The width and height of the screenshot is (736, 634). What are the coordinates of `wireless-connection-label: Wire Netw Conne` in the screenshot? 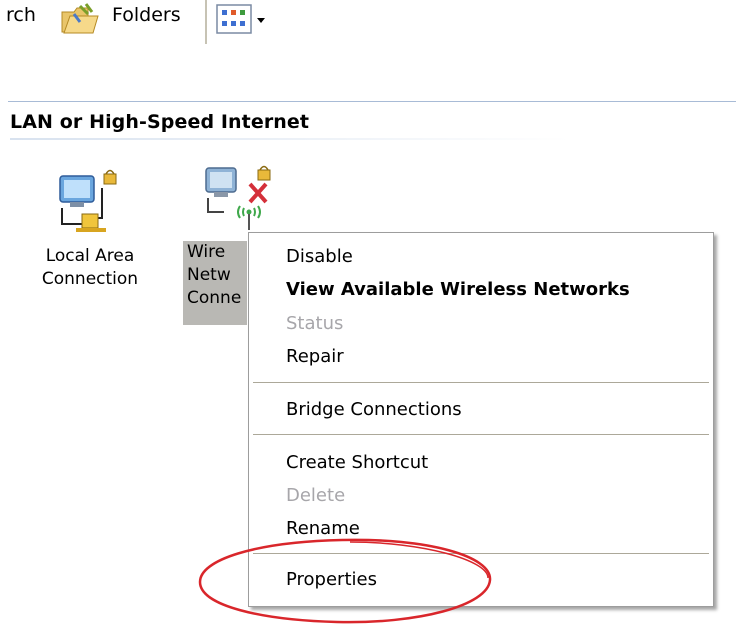 It's located at (215, 283).